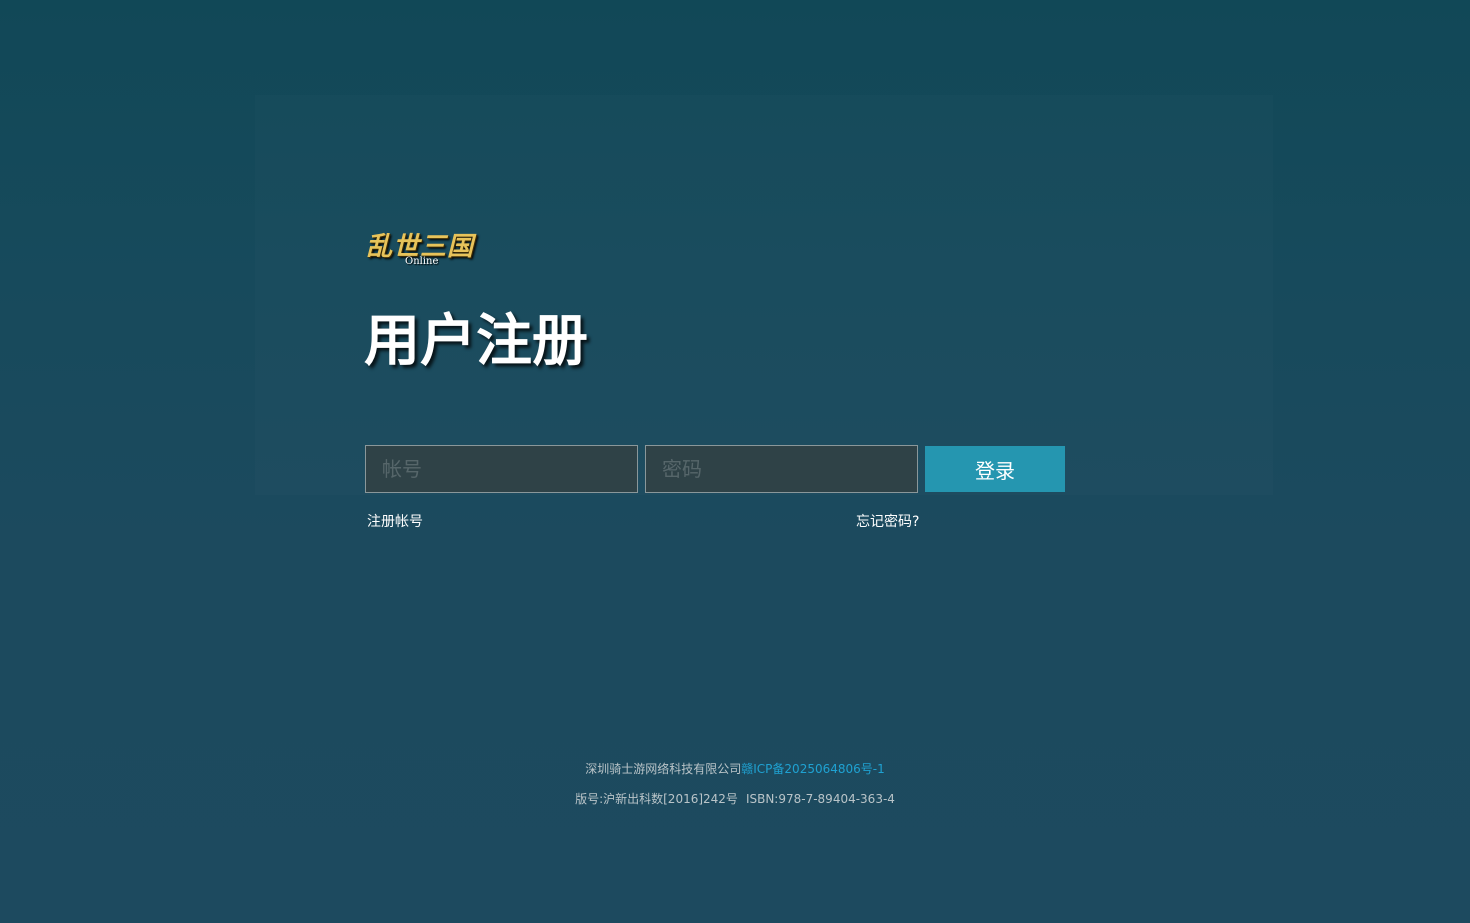 Image resolution: width=1470 pixels, height=923 pixels. I want to click on logo-title-en: Online, so click(422, 261).